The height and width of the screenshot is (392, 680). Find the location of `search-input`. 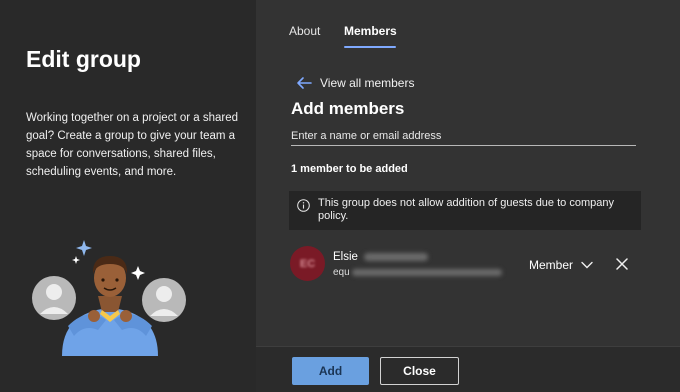

search-input is located at coordinates (463, 136).